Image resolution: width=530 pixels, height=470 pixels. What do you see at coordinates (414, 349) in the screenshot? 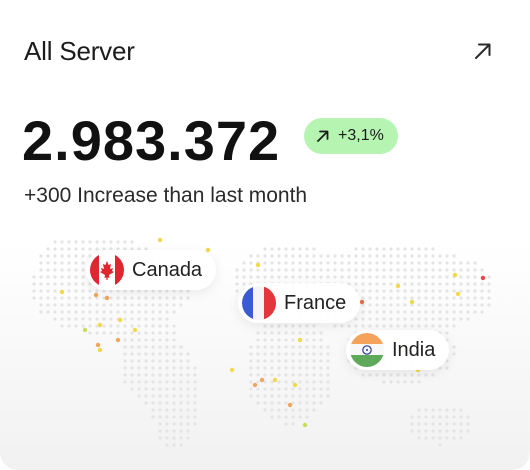
I see `location-label-india: India` at bounding box center [414, 349].